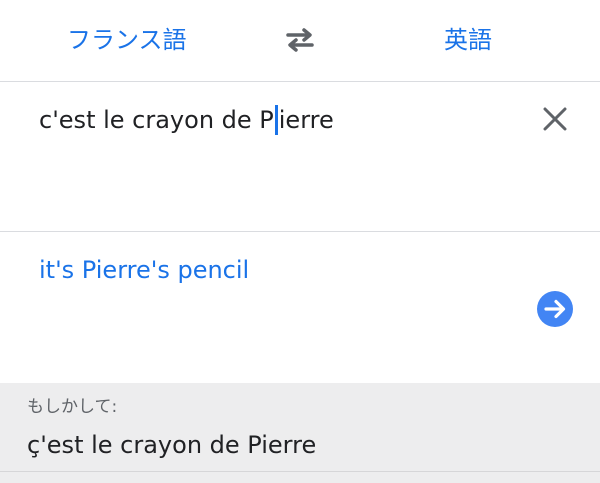 The width and height of the screenshot is (600, 483). Describe the element at coordinates (72, 407) in the screenshot. I see `did-you-mean-label: もしかして:` at that location.